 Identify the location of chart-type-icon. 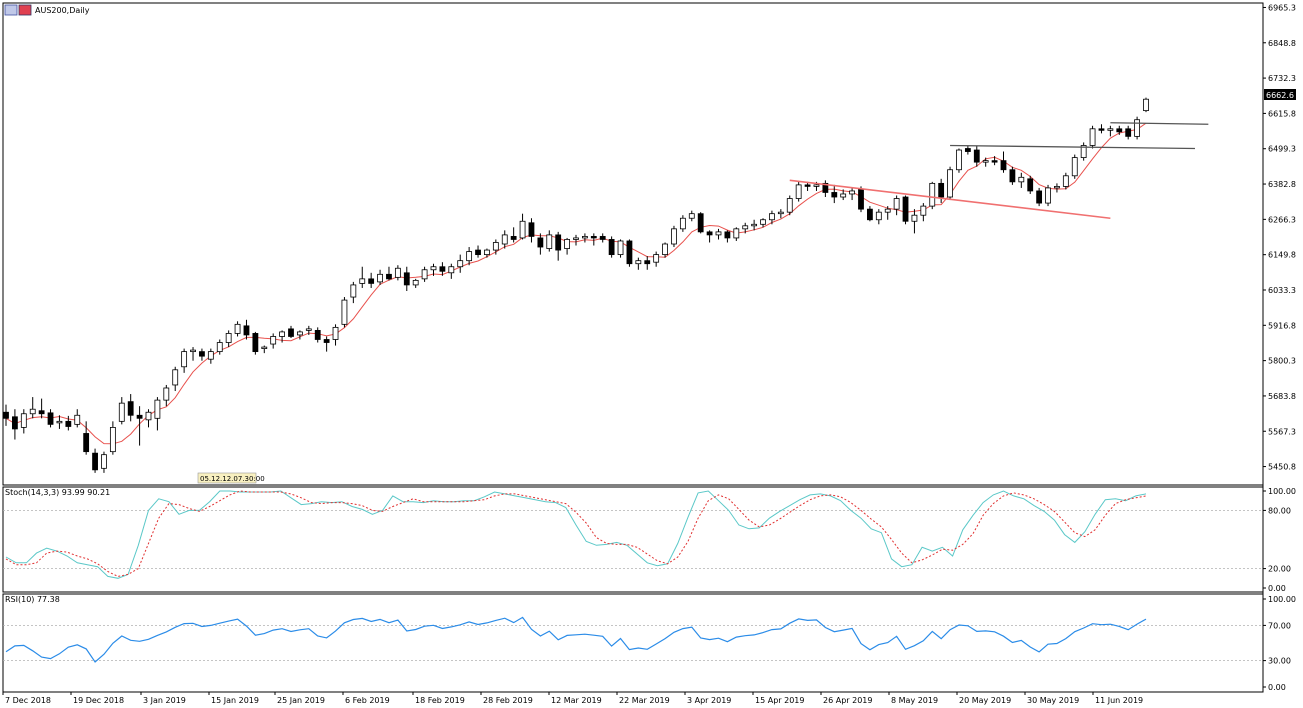
(11, 10).